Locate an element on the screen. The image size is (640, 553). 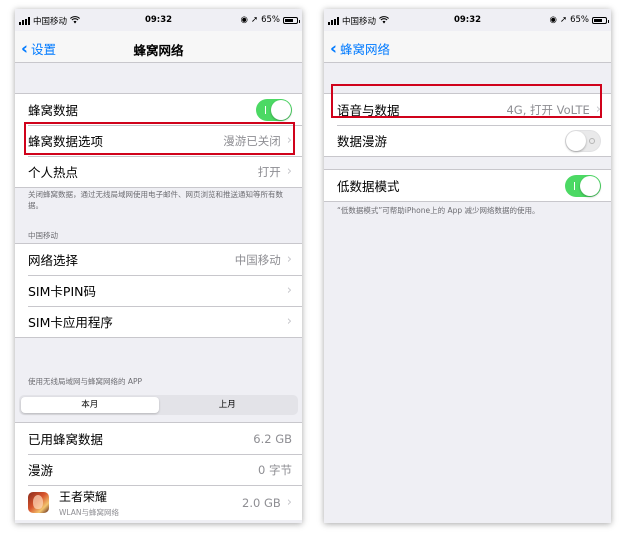
carrier-section-header: 中国移动 is located at coordinates (43, 235).